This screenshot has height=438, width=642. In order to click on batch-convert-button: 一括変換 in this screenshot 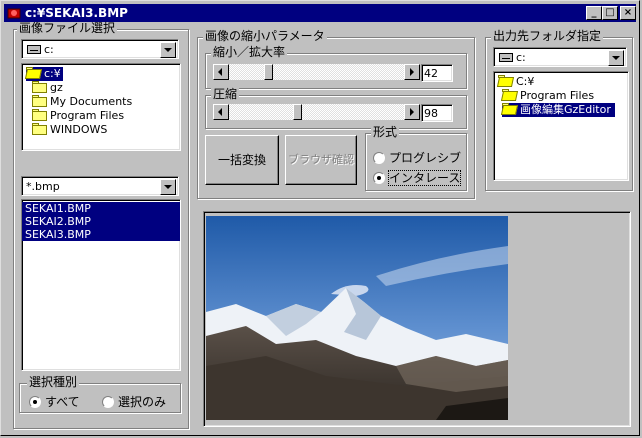, I will do `click(242, 160)`.